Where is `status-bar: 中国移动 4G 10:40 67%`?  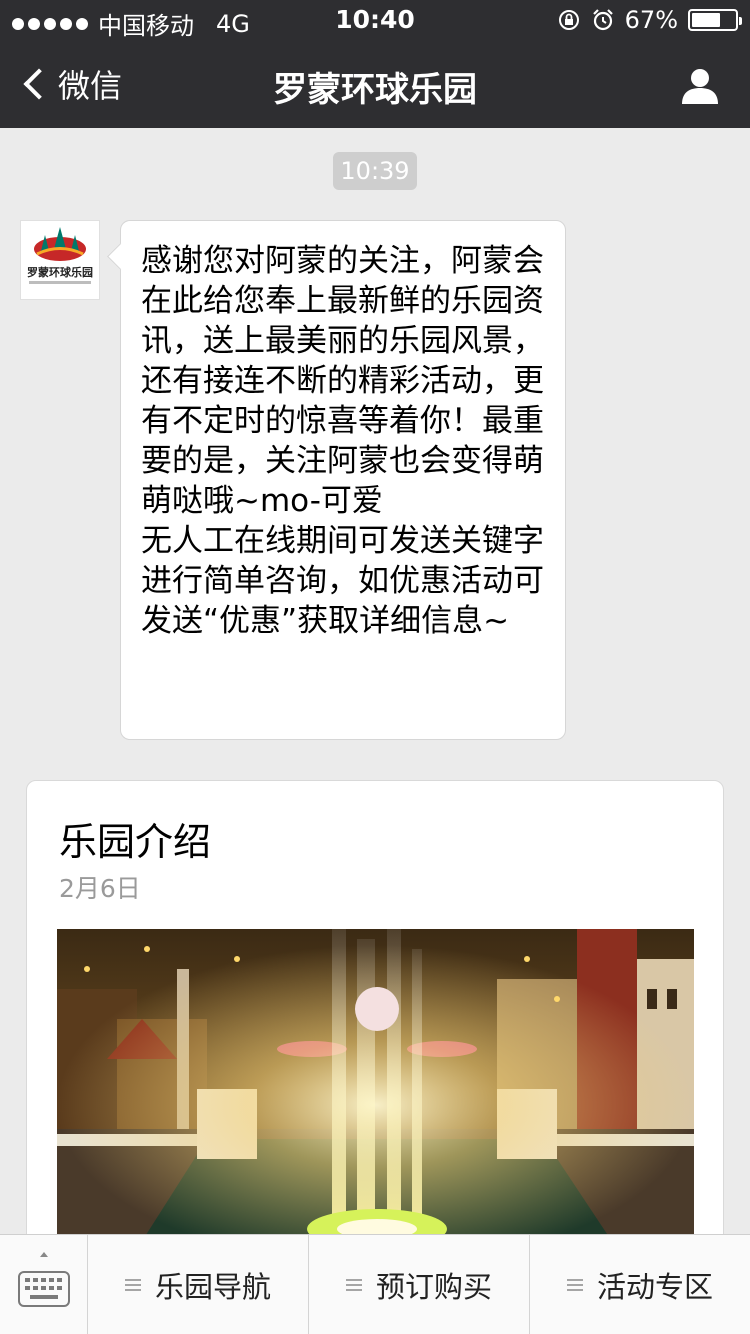 status-bar: 中国移动 4G 10:40 67% is located at coordinates (375, 20).